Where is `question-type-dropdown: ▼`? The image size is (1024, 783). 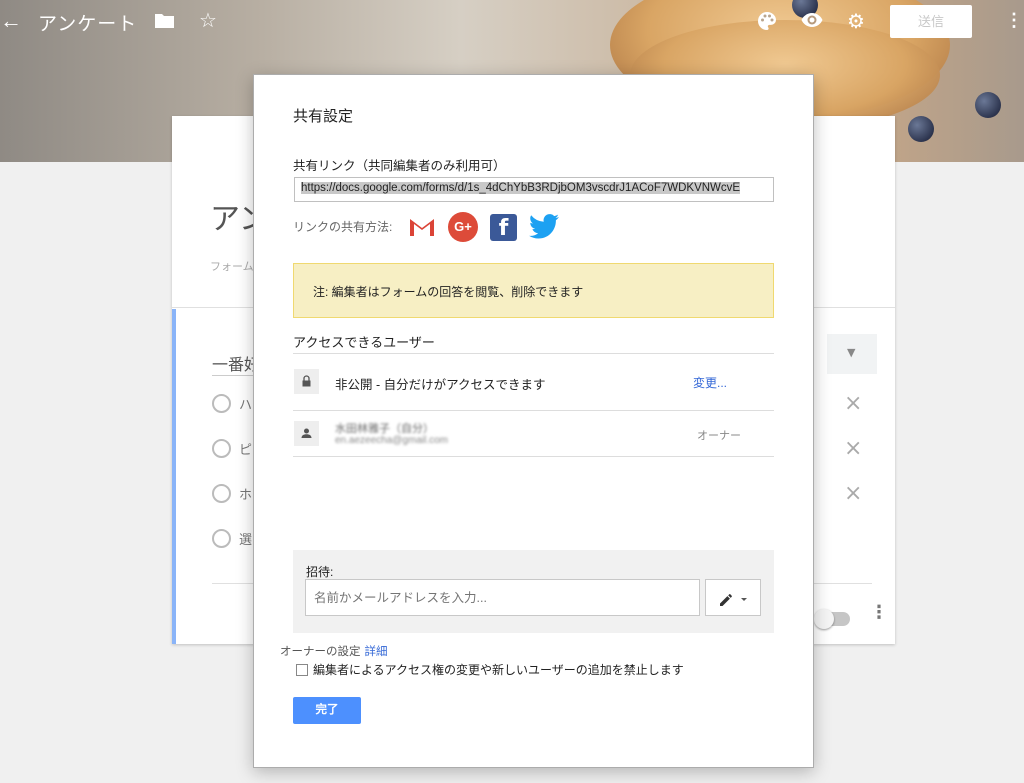 question-type-dropdown: ▼ is located at coordinates (852, 354).